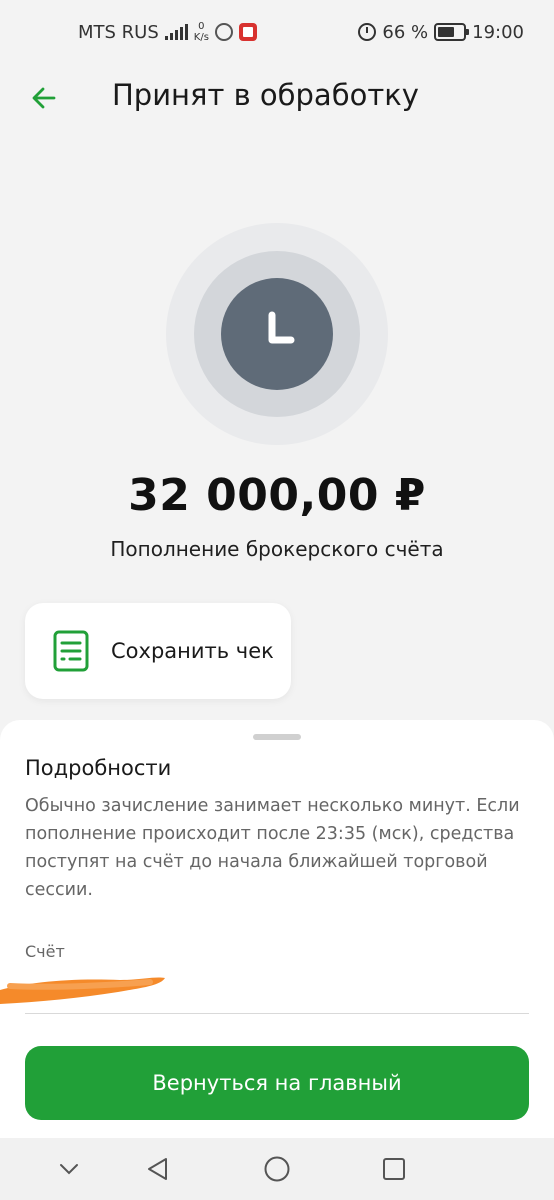 The width and height of the screenshot is (554, 1200). I want to click on status-right: 66 % 19:00, so click(441, 32).